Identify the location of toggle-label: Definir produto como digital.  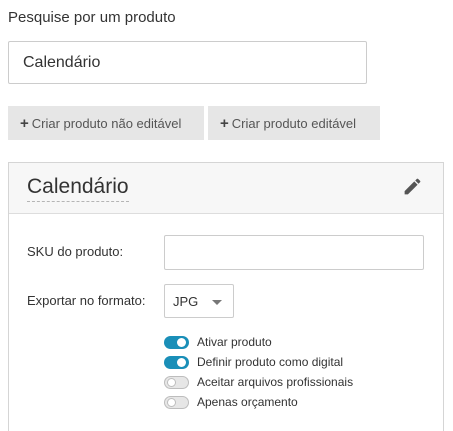
(270, 362).